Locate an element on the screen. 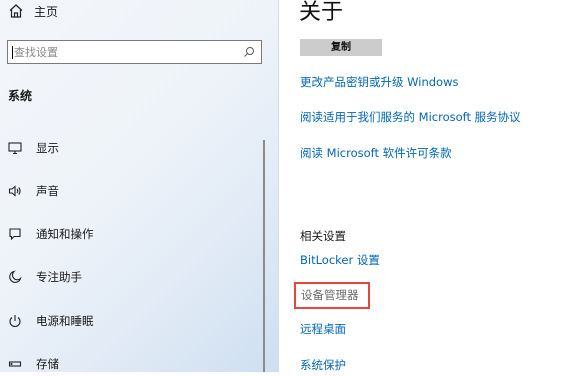 This screenshot has width=576, height=376. sidebar-item-focus-assist: 专注助手 is located at coordinates (129, 277).